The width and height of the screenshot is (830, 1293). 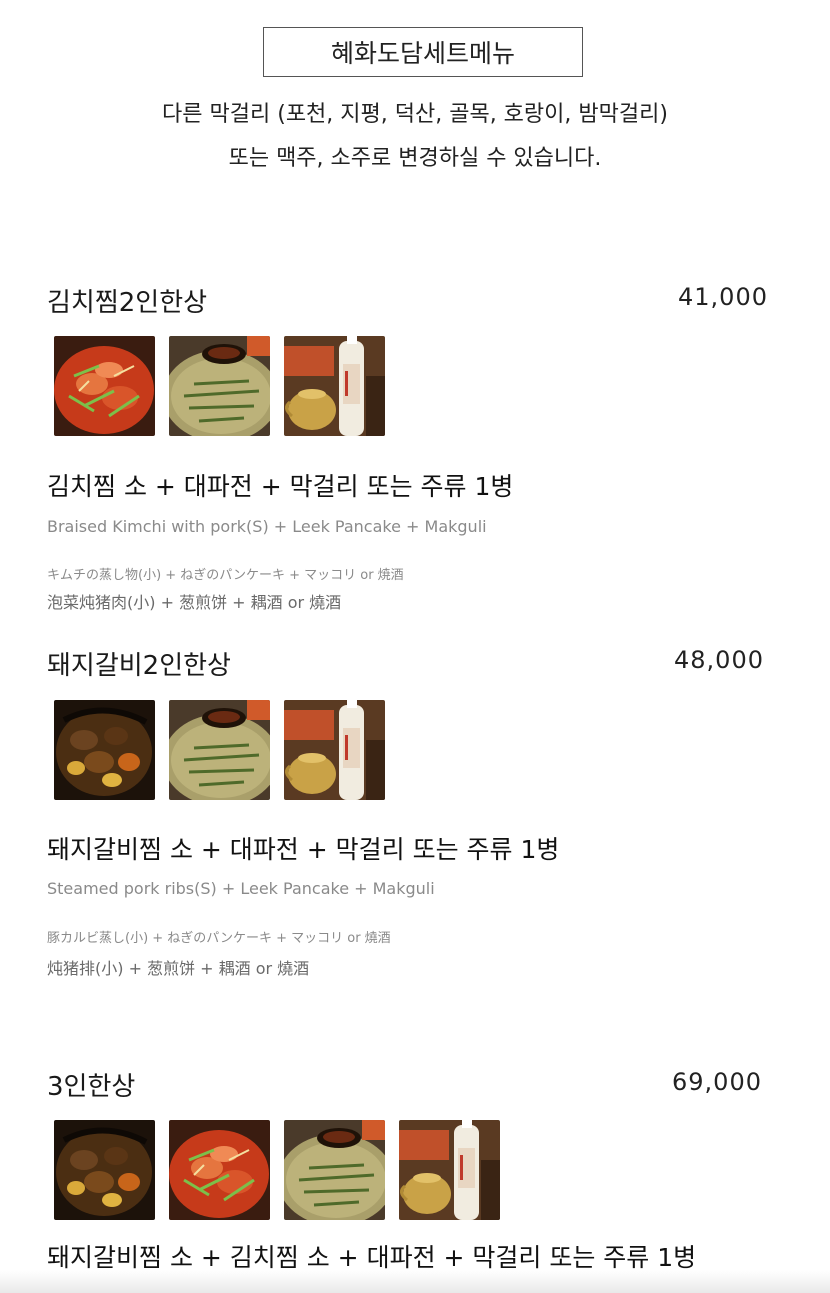 I want to click on set-description-japanese: 豚カルビ蒸し(小) + ねぎのパンケーキ + マッコリ or 燒酒, so click(x=219, y=938).